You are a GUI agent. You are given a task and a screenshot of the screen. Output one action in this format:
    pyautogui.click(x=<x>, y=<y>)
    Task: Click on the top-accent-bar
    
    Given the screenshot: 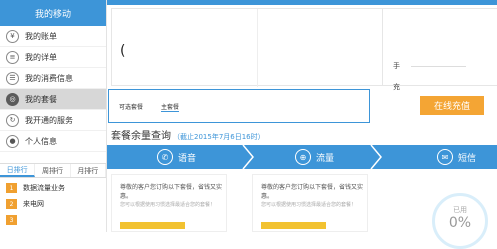 What is the action you would take?
    pyautogui.click(x=302, y=2)
    